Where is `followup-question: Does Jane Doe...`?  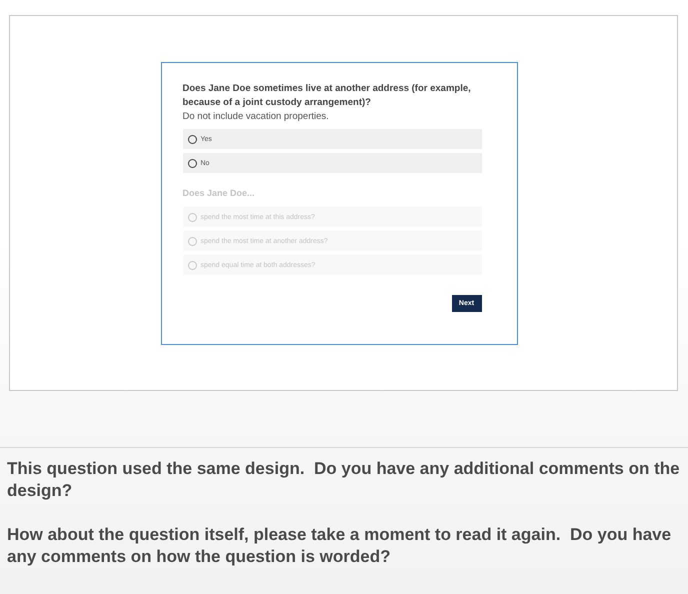
followup-question: Does Jane Doe... is located at coordinates (219, 193).